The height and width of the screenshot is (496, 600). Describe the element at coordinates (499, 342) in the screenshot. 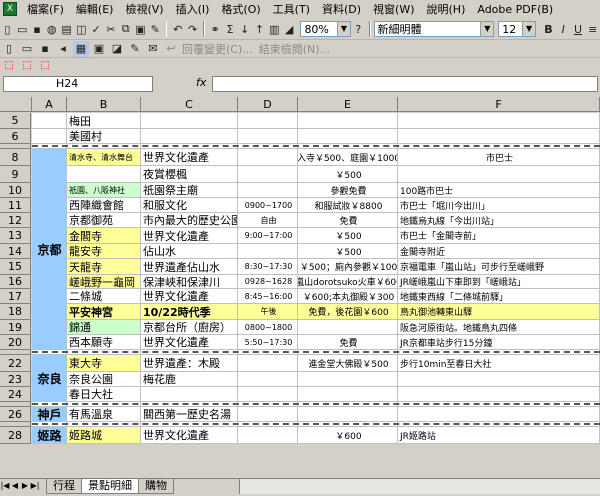

I see `cell-f: JR京都車站步行15分鐘` at that location.